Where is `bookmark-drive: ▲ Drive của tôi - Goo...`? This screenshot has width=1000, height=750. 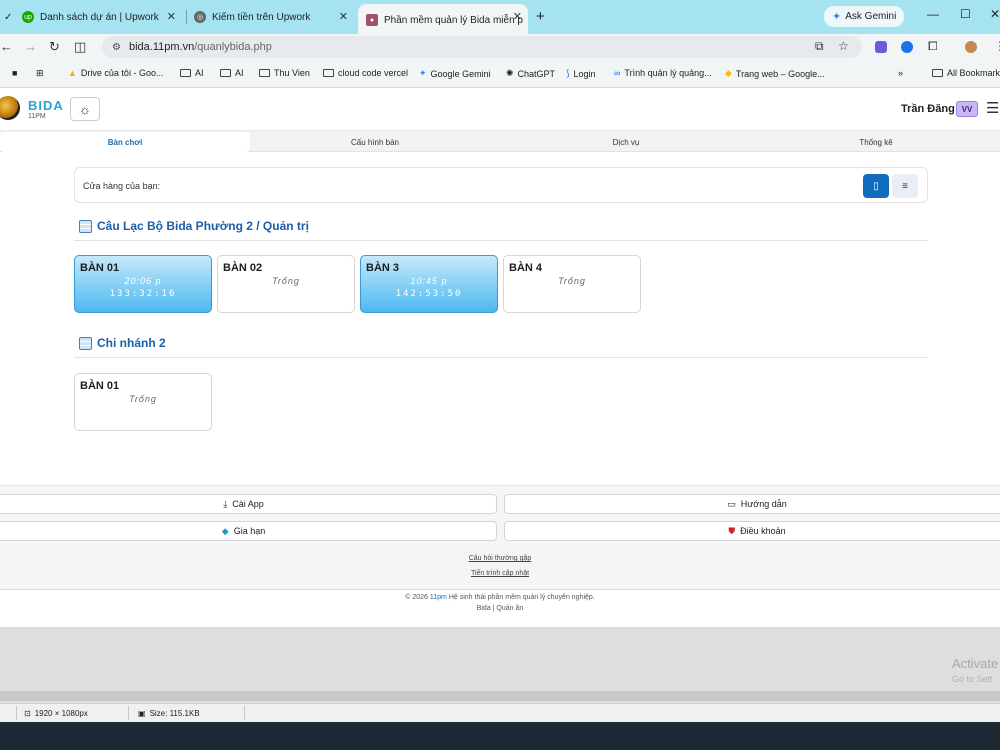 bookmark-drive: ▲ Drive của tôi - Goo... is located at coordinates (115, 73).